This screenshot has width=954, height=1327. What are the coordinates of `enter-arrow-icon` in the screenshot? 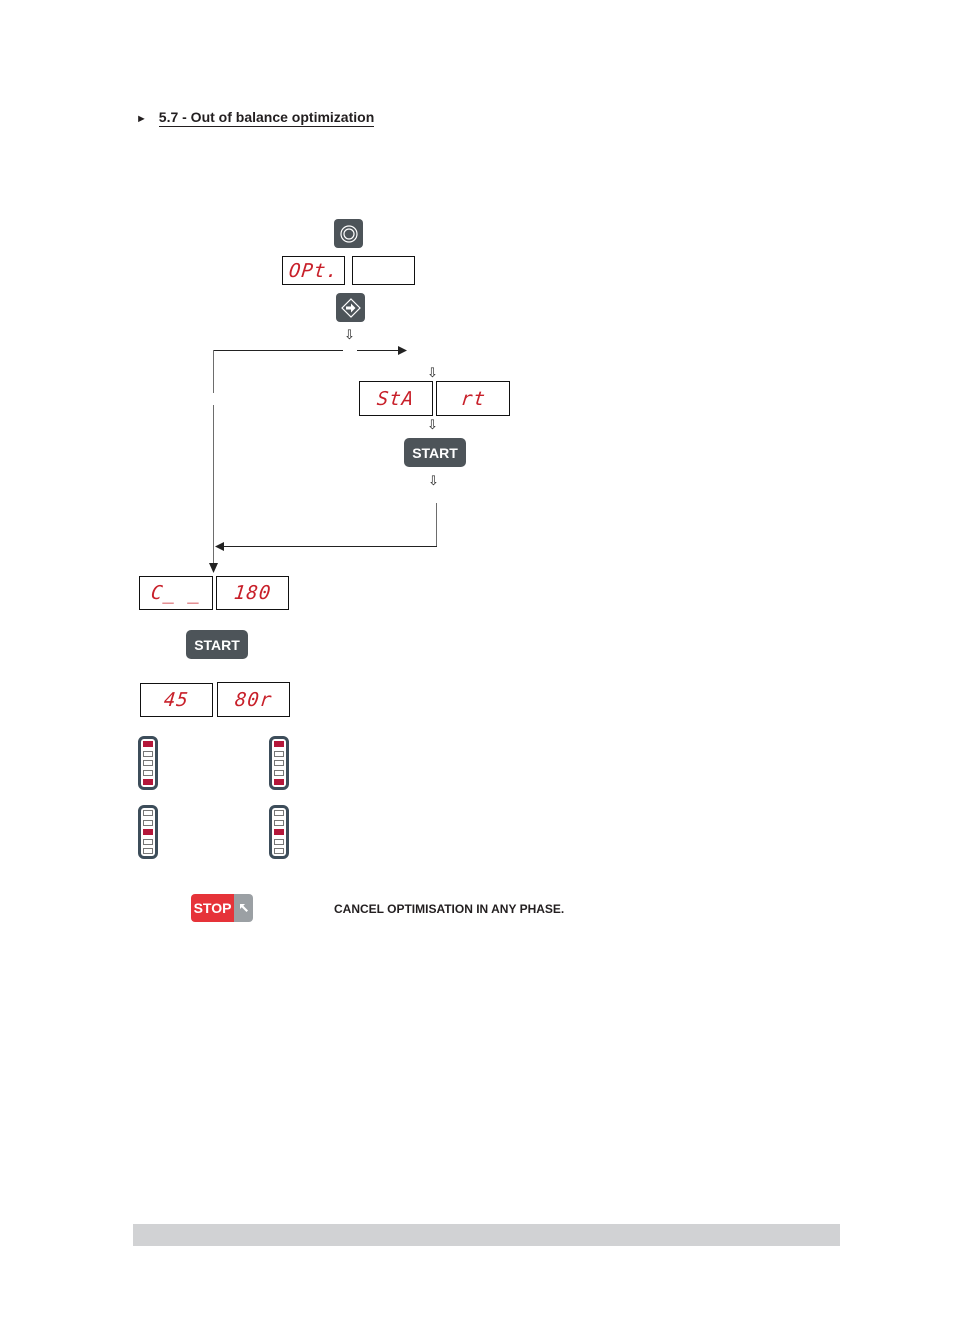 It's located at (350, 307).